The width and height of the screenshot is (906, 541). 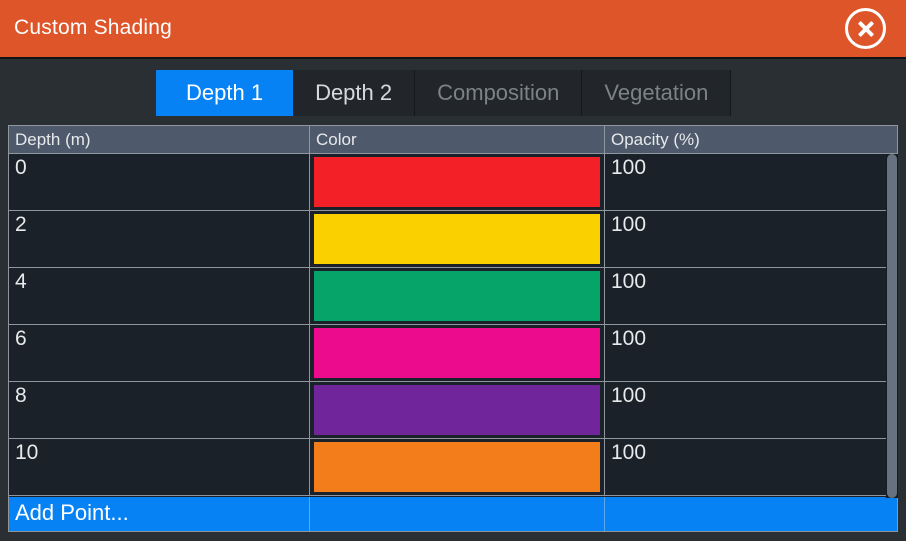 I want to click on add-point-opacity-cell, so click(x=751, y=514).